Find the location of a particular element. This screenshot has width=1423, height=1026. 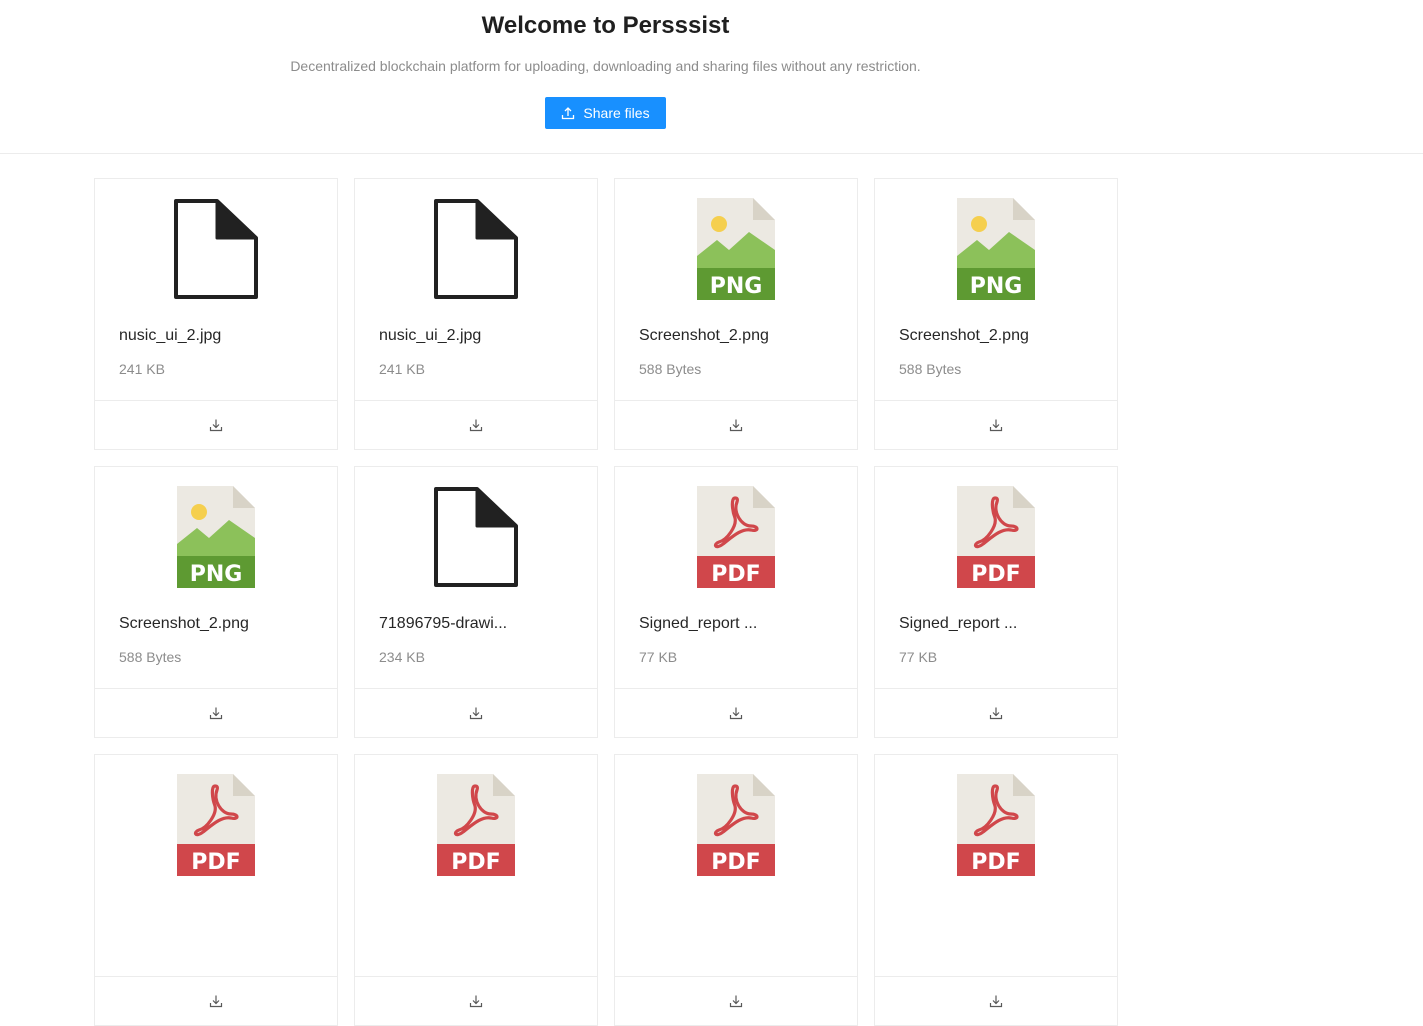

file-card: 71896795-drawi... 234 KB is located at coordinates (476, 602).